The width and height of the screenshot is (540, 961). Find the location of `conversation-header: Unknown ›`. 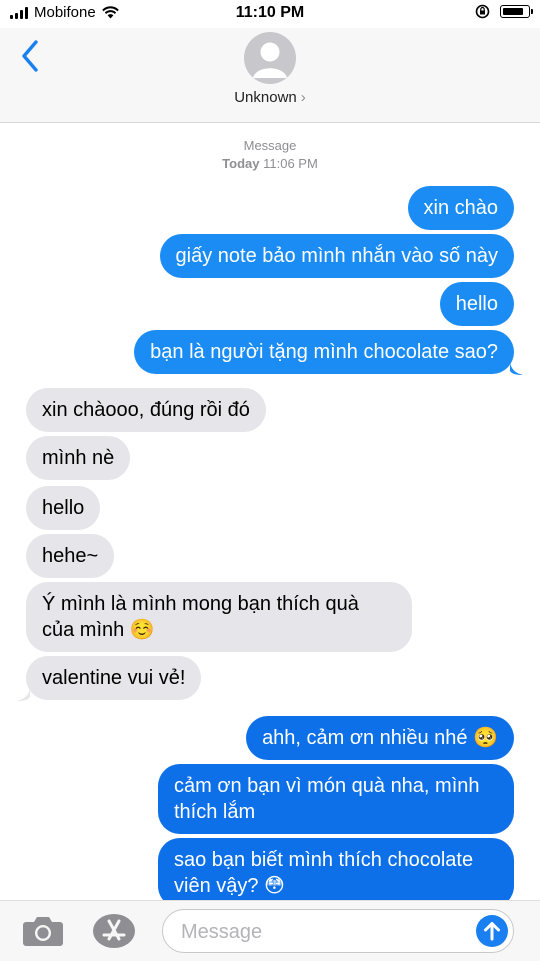

conversation-header: Unknown › is located at coordinates (270, 75).